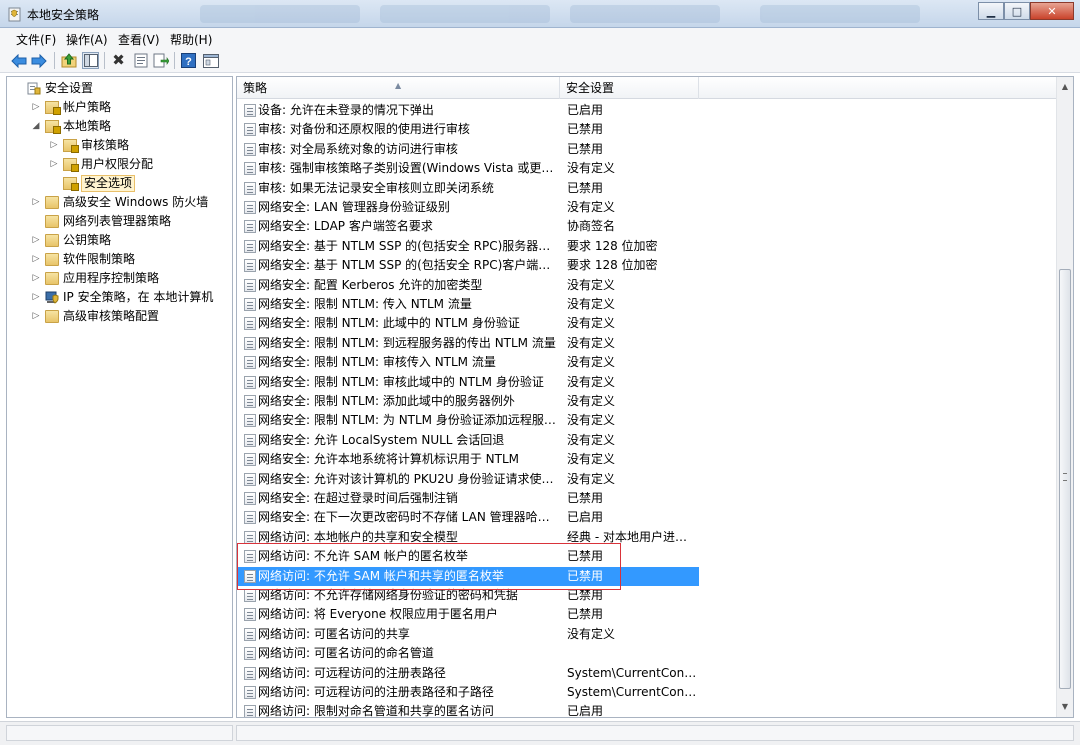 This screenshot has width=1080, height=745. Describe the element at coordinates (398, 88) in the screenshot. I see `column-header-policy: 策略 ▲` at that location.